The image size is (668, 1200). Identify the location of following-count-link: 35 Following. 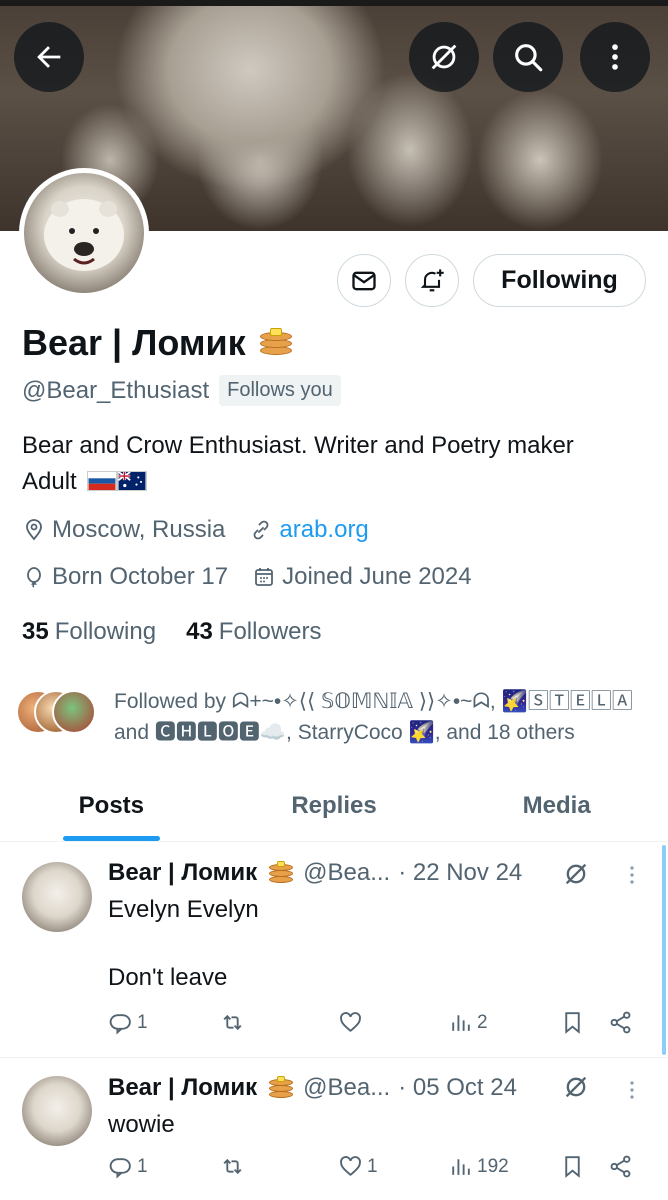
(89, 632).